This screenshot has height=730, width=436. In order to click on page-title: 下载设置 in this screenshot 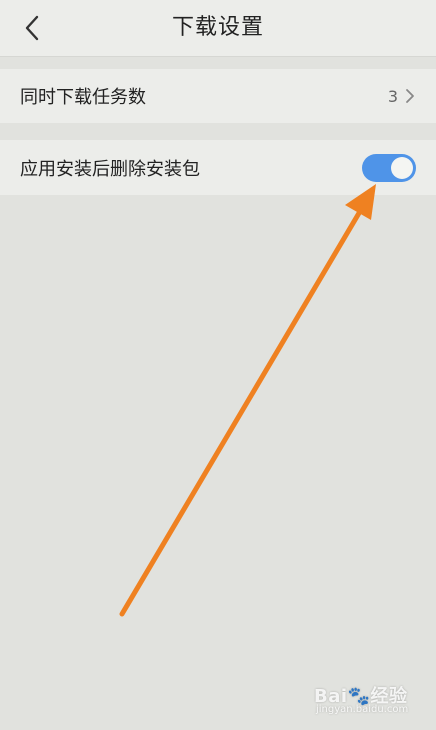, I will do `click(217, 27)`.